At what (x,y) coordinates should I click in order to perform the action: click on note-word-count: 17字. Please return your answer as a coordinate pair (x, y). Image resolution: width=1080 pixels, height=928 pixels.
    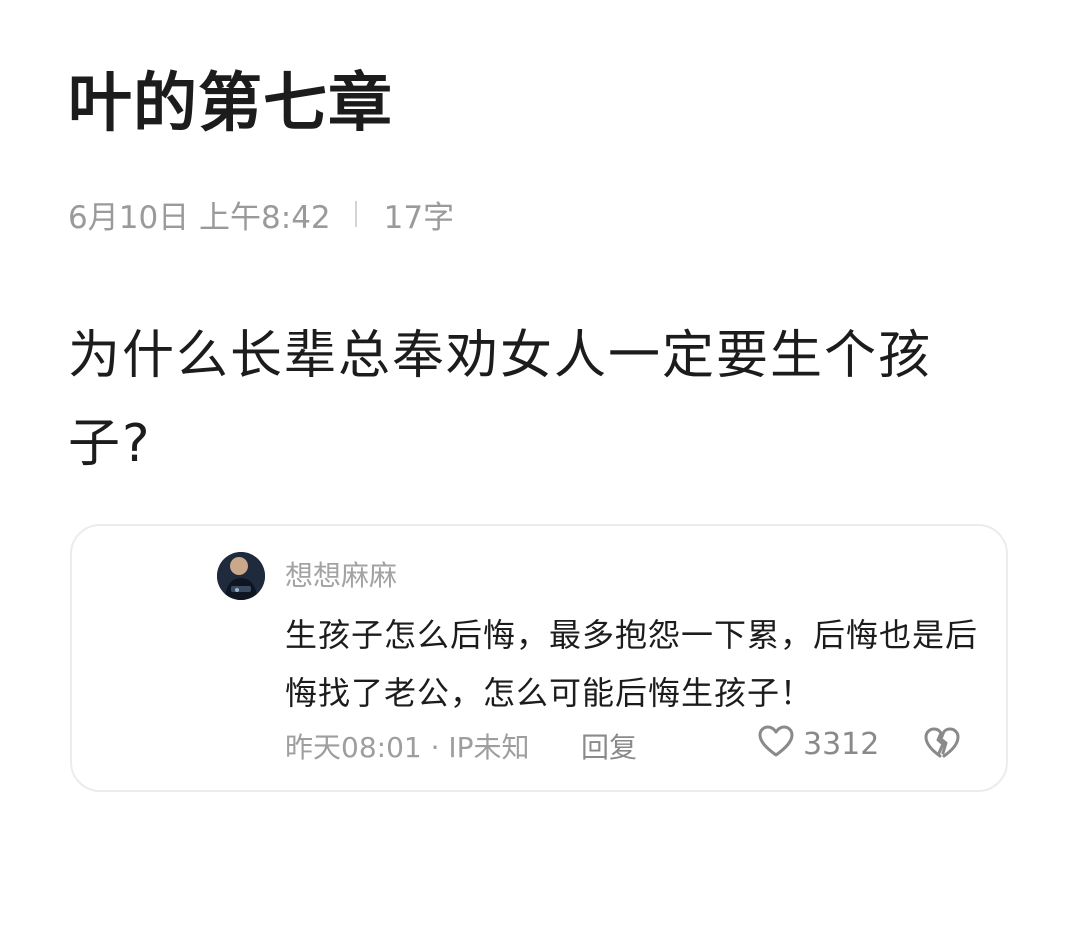
    Looking at the image, I should click on (419, 217).